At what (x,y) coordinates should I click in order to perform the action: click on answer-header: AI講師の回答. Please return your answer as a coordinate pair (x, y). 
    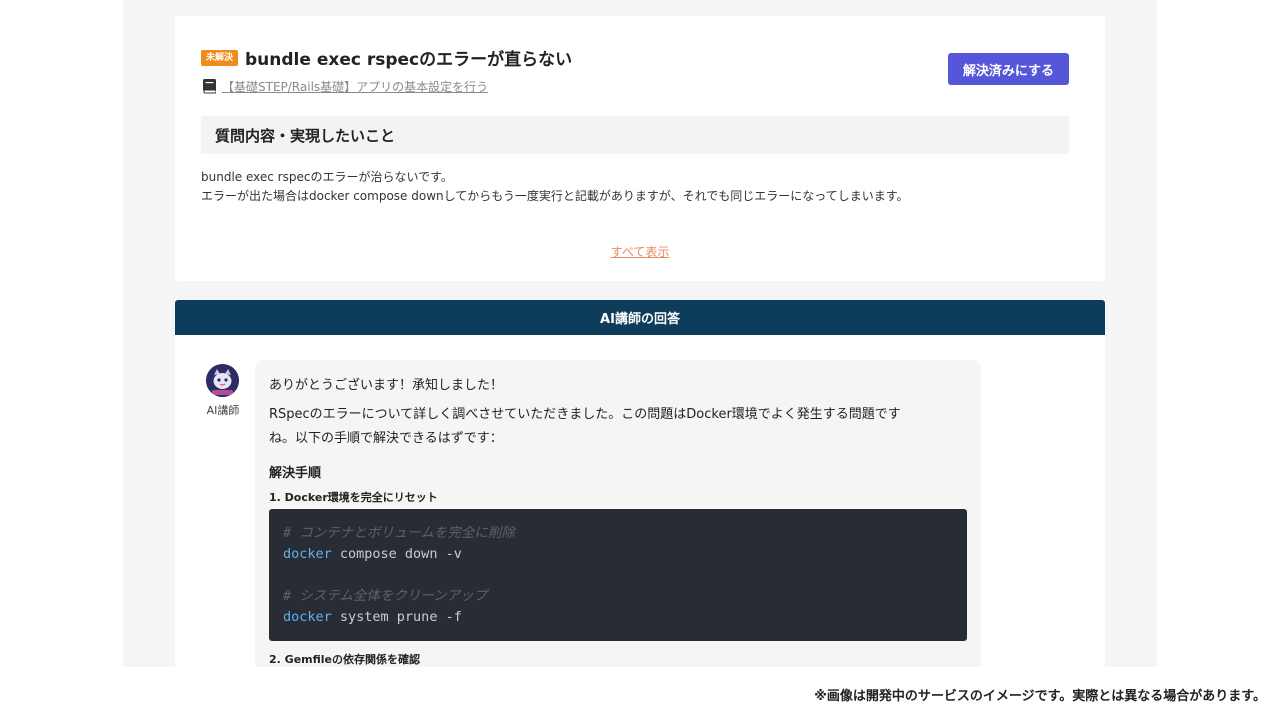
    Looking at the image, I should click on (640, 317).